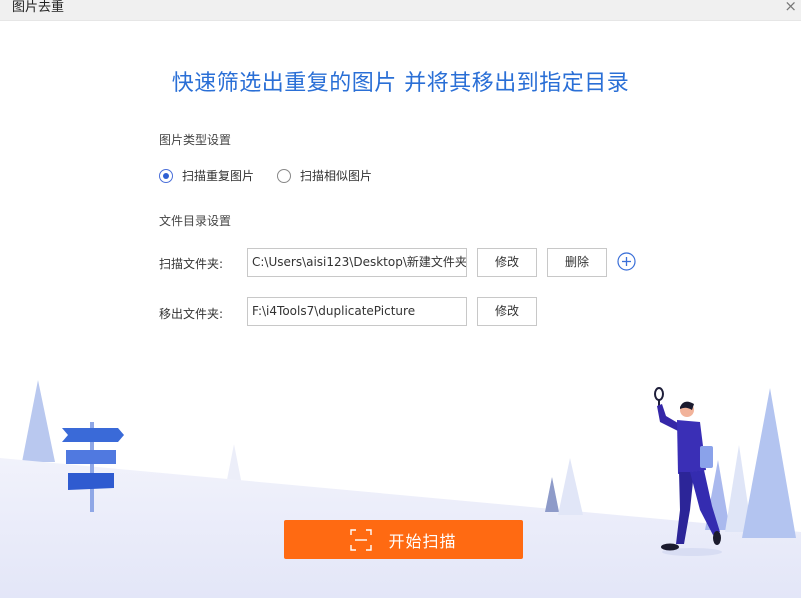 The image size is (801, 598). I want to click on radio-checked-icon, so click(166, 175).